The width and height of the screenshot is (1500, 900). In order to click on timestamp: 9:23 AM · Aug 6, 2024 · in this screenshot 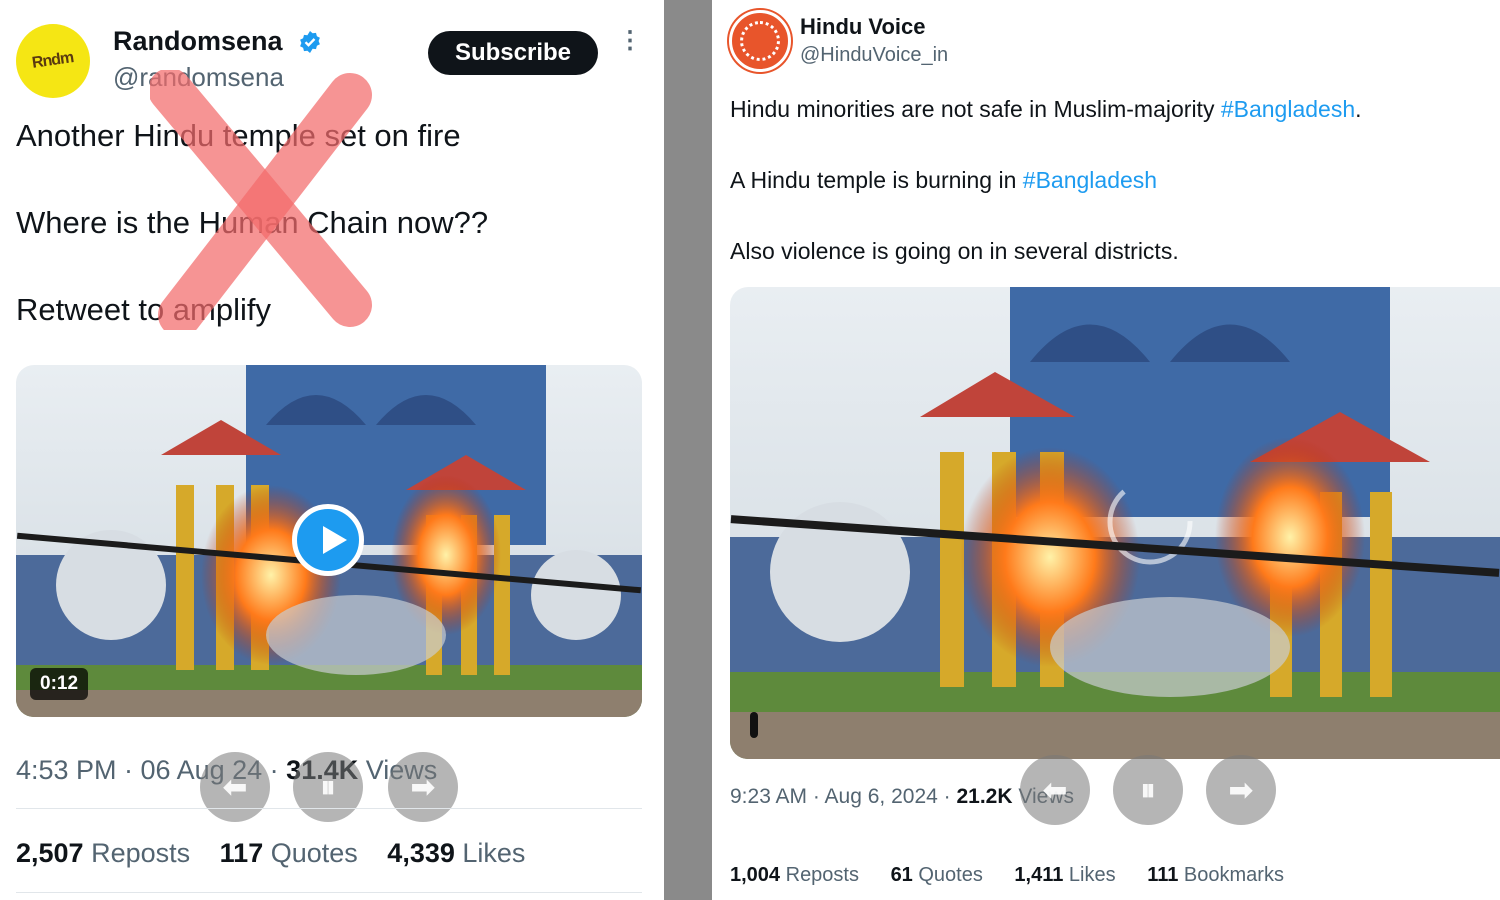, I will do `click(843, 796)`.